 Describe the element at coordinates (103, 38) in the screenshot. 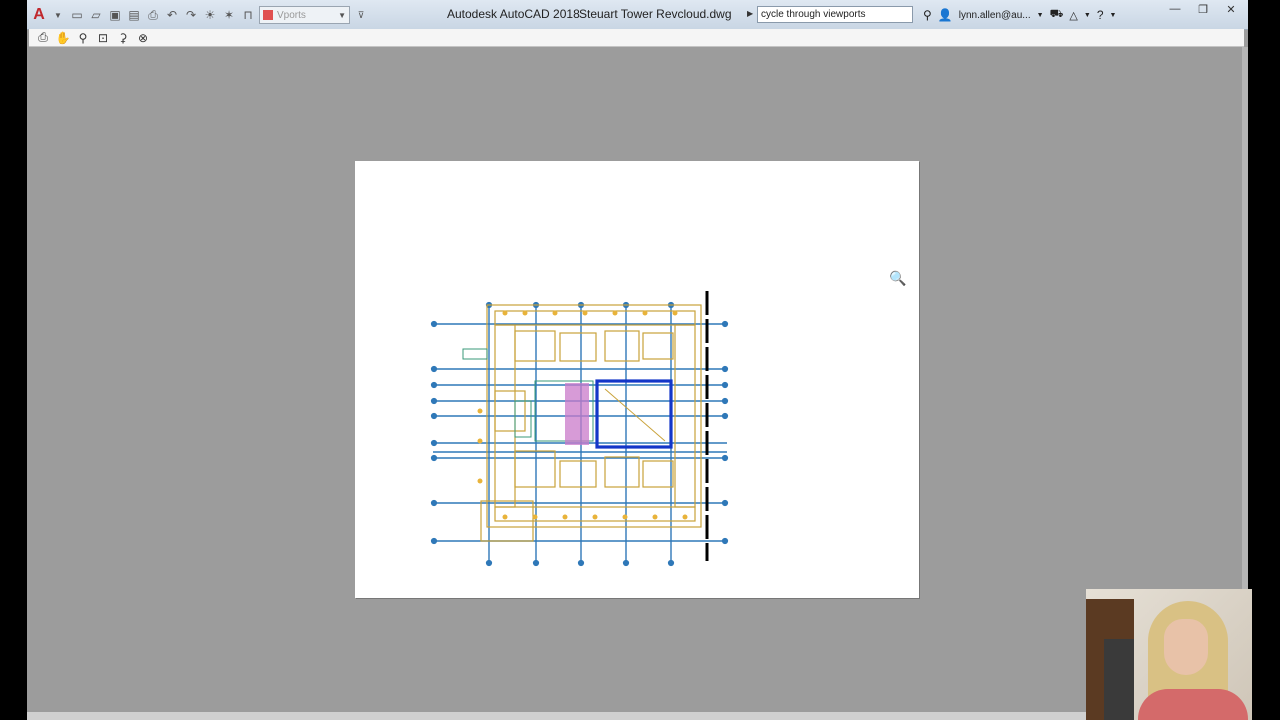

I see `zoom-window-icon: ⊡` at that location.